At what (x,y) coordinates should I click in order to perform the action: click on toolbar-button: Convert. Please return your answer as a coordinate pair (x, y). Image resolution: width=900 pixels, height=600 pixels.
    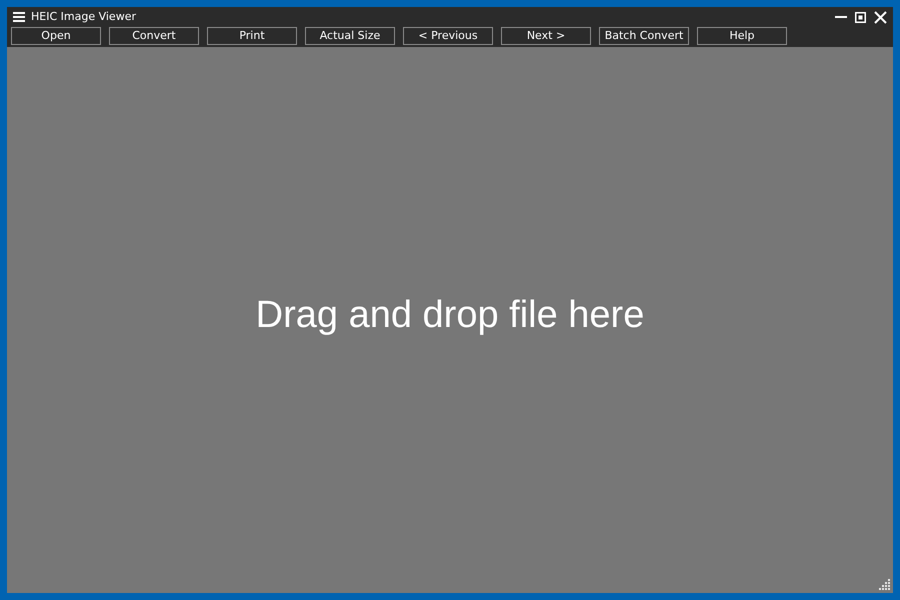
    Looking at the image, I should click on (154, 36).